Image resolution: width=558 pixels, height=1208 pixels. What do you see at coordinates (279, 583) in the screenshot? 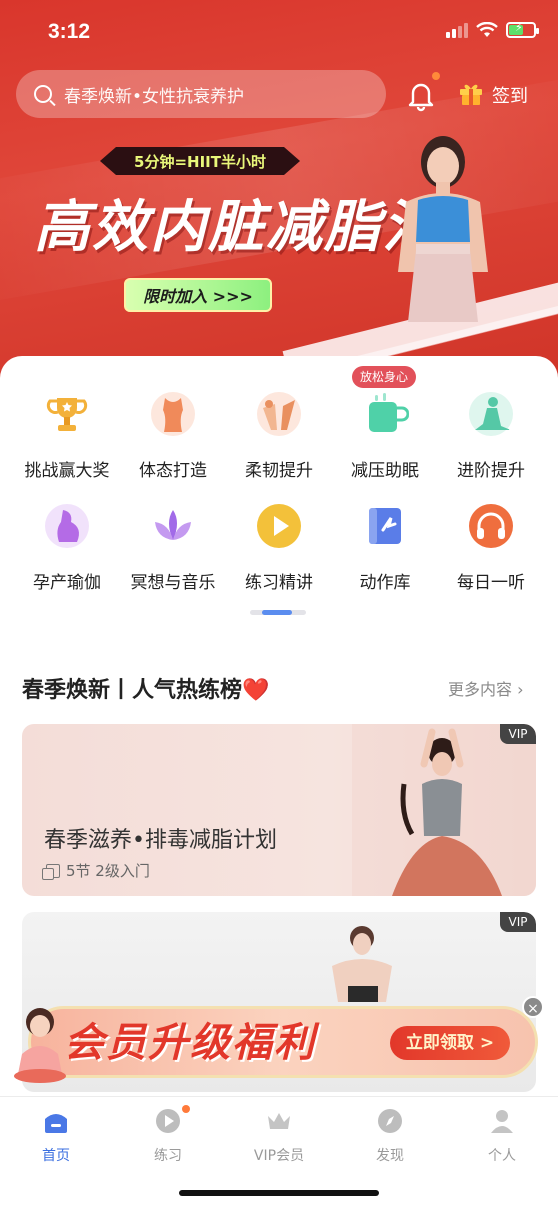
I see `category-label: 练习精讲` at bounding box center [279, 583].